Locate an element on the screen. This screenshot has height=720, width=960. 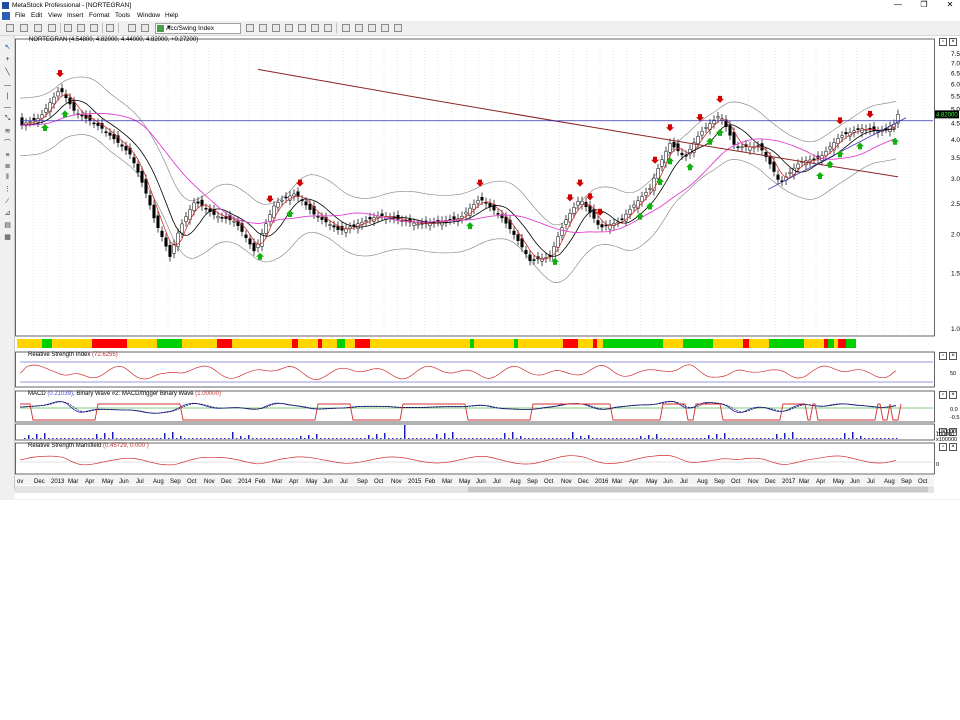
date-axis-label: Jun is located at coordinates (668, 482).